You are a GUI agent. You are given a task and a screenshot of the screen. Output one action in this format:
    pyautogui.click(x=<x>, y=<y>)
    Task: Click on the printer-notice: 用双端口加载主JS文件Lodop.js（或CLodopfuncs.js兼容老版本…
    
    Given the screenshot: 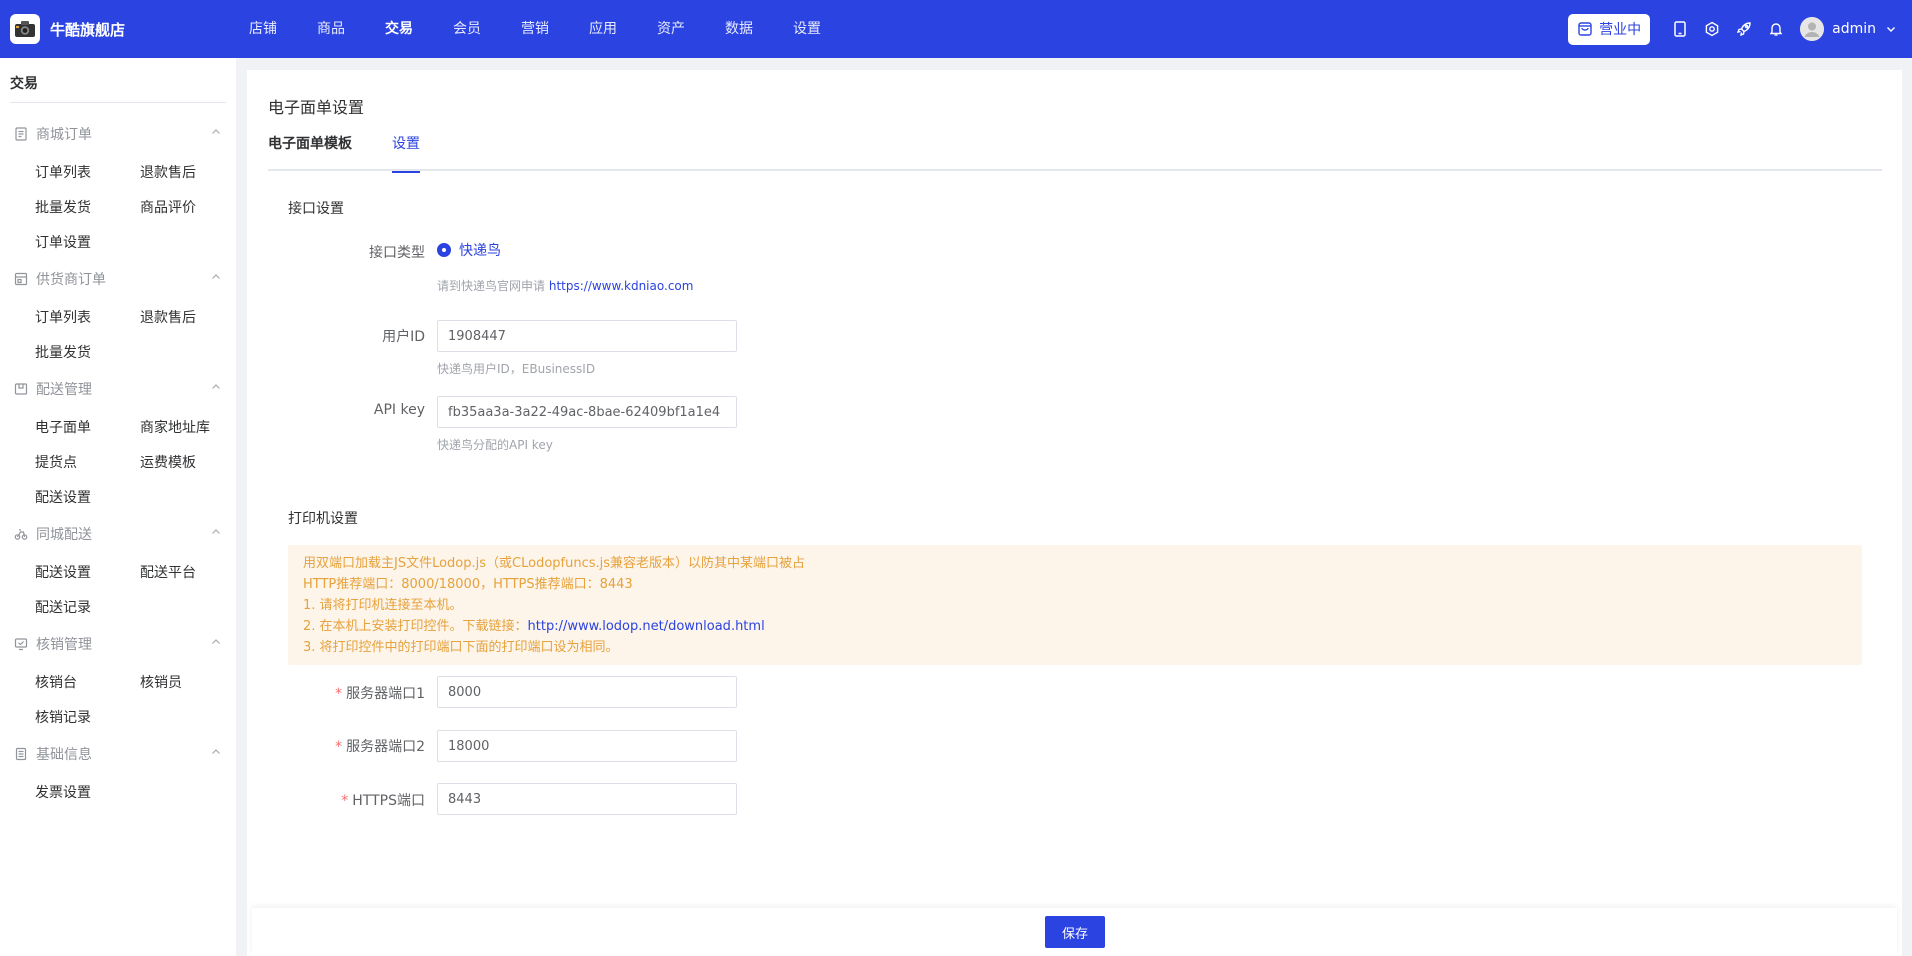 What is the action you would take?
    pyautogui.click(x=1075, y=605)
    